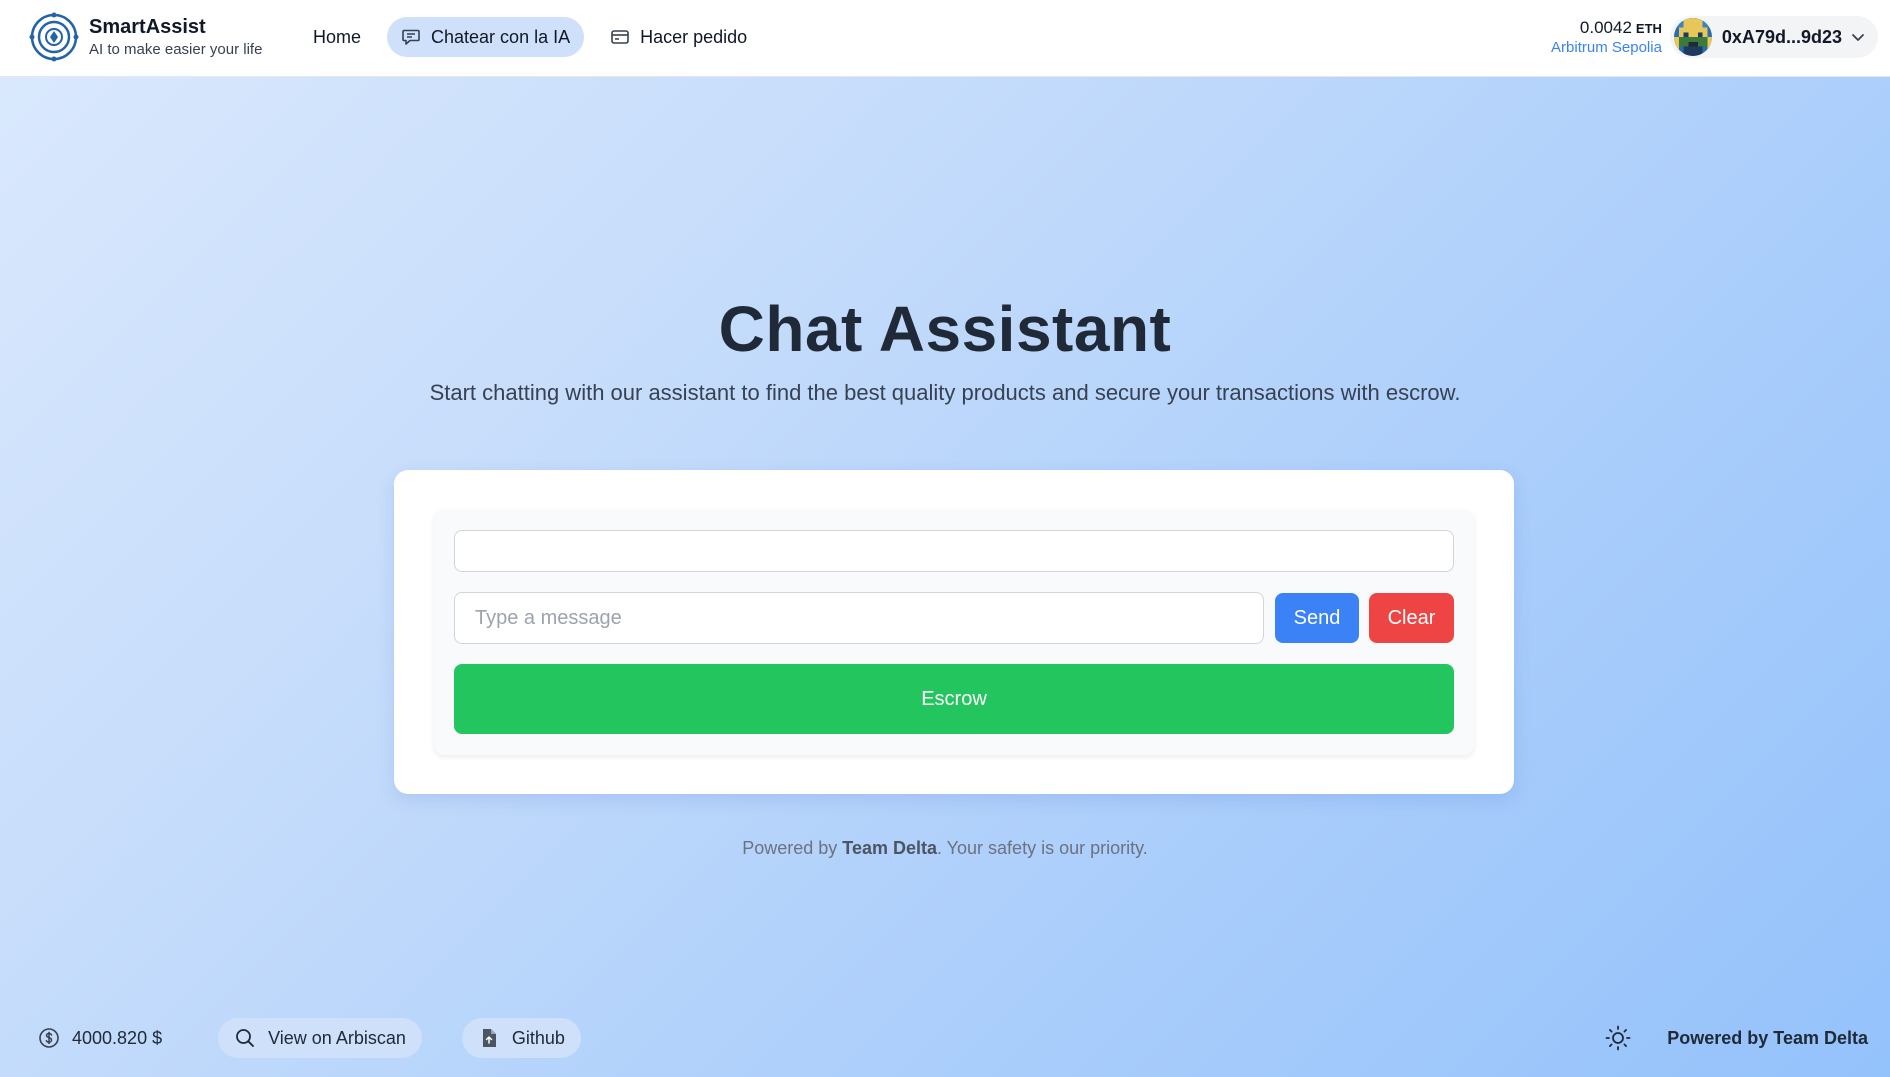 The height and width of the screenshot is (1077, 1890). Describe the element at coordinates (1781, 36) in the screenshot. I see `account-address: 0xA79d...9d23` at that location.